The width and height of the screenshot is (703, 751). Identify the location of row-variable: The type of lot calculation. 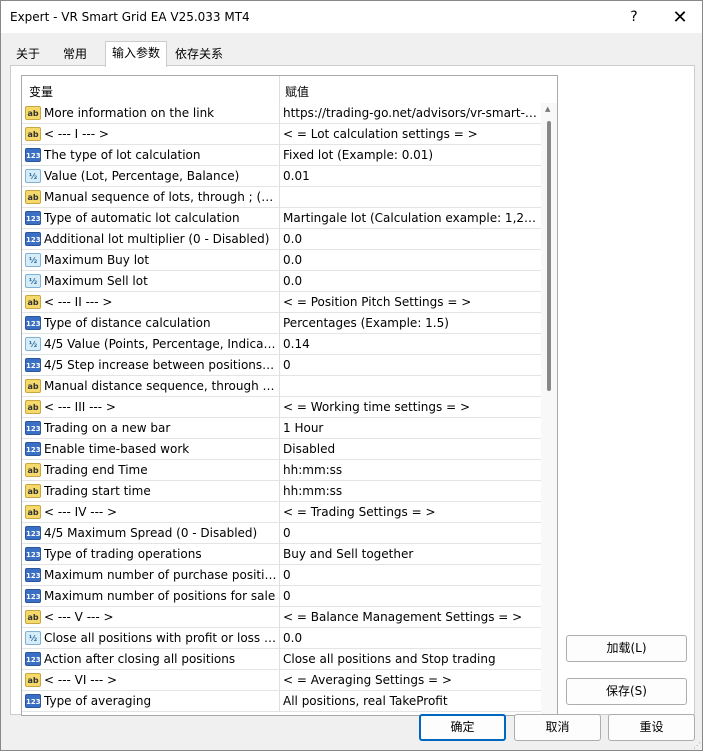
(122, 155).